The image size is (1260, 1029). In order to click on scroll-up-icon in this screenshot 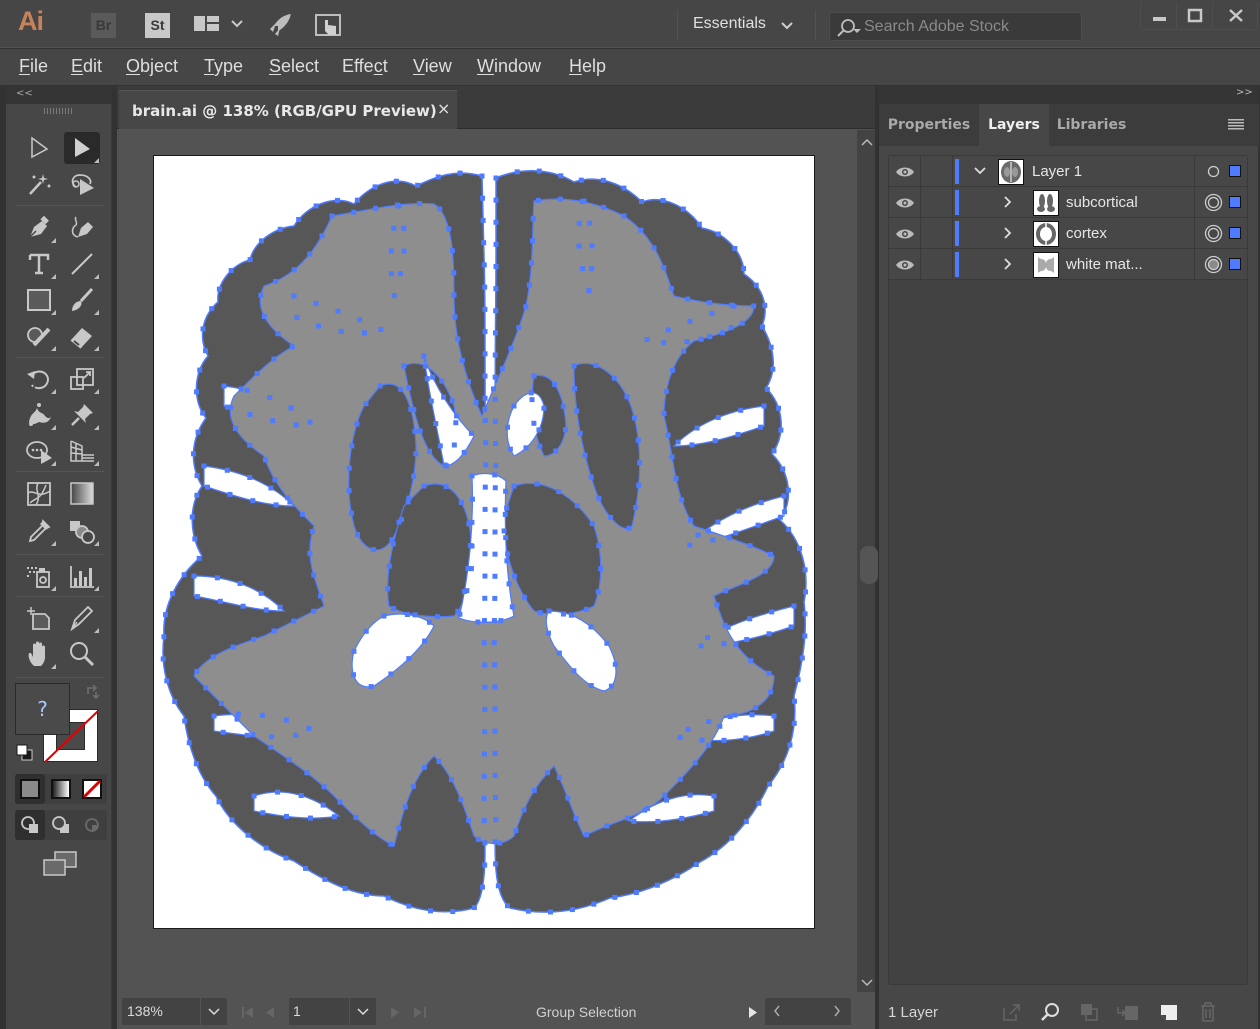, I will do `click(867, 142)`.